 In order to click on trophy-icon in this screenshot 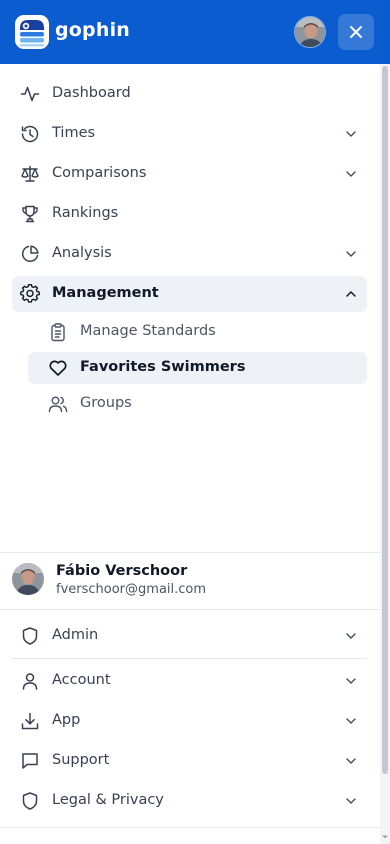, I will do `click(30, 214)`.